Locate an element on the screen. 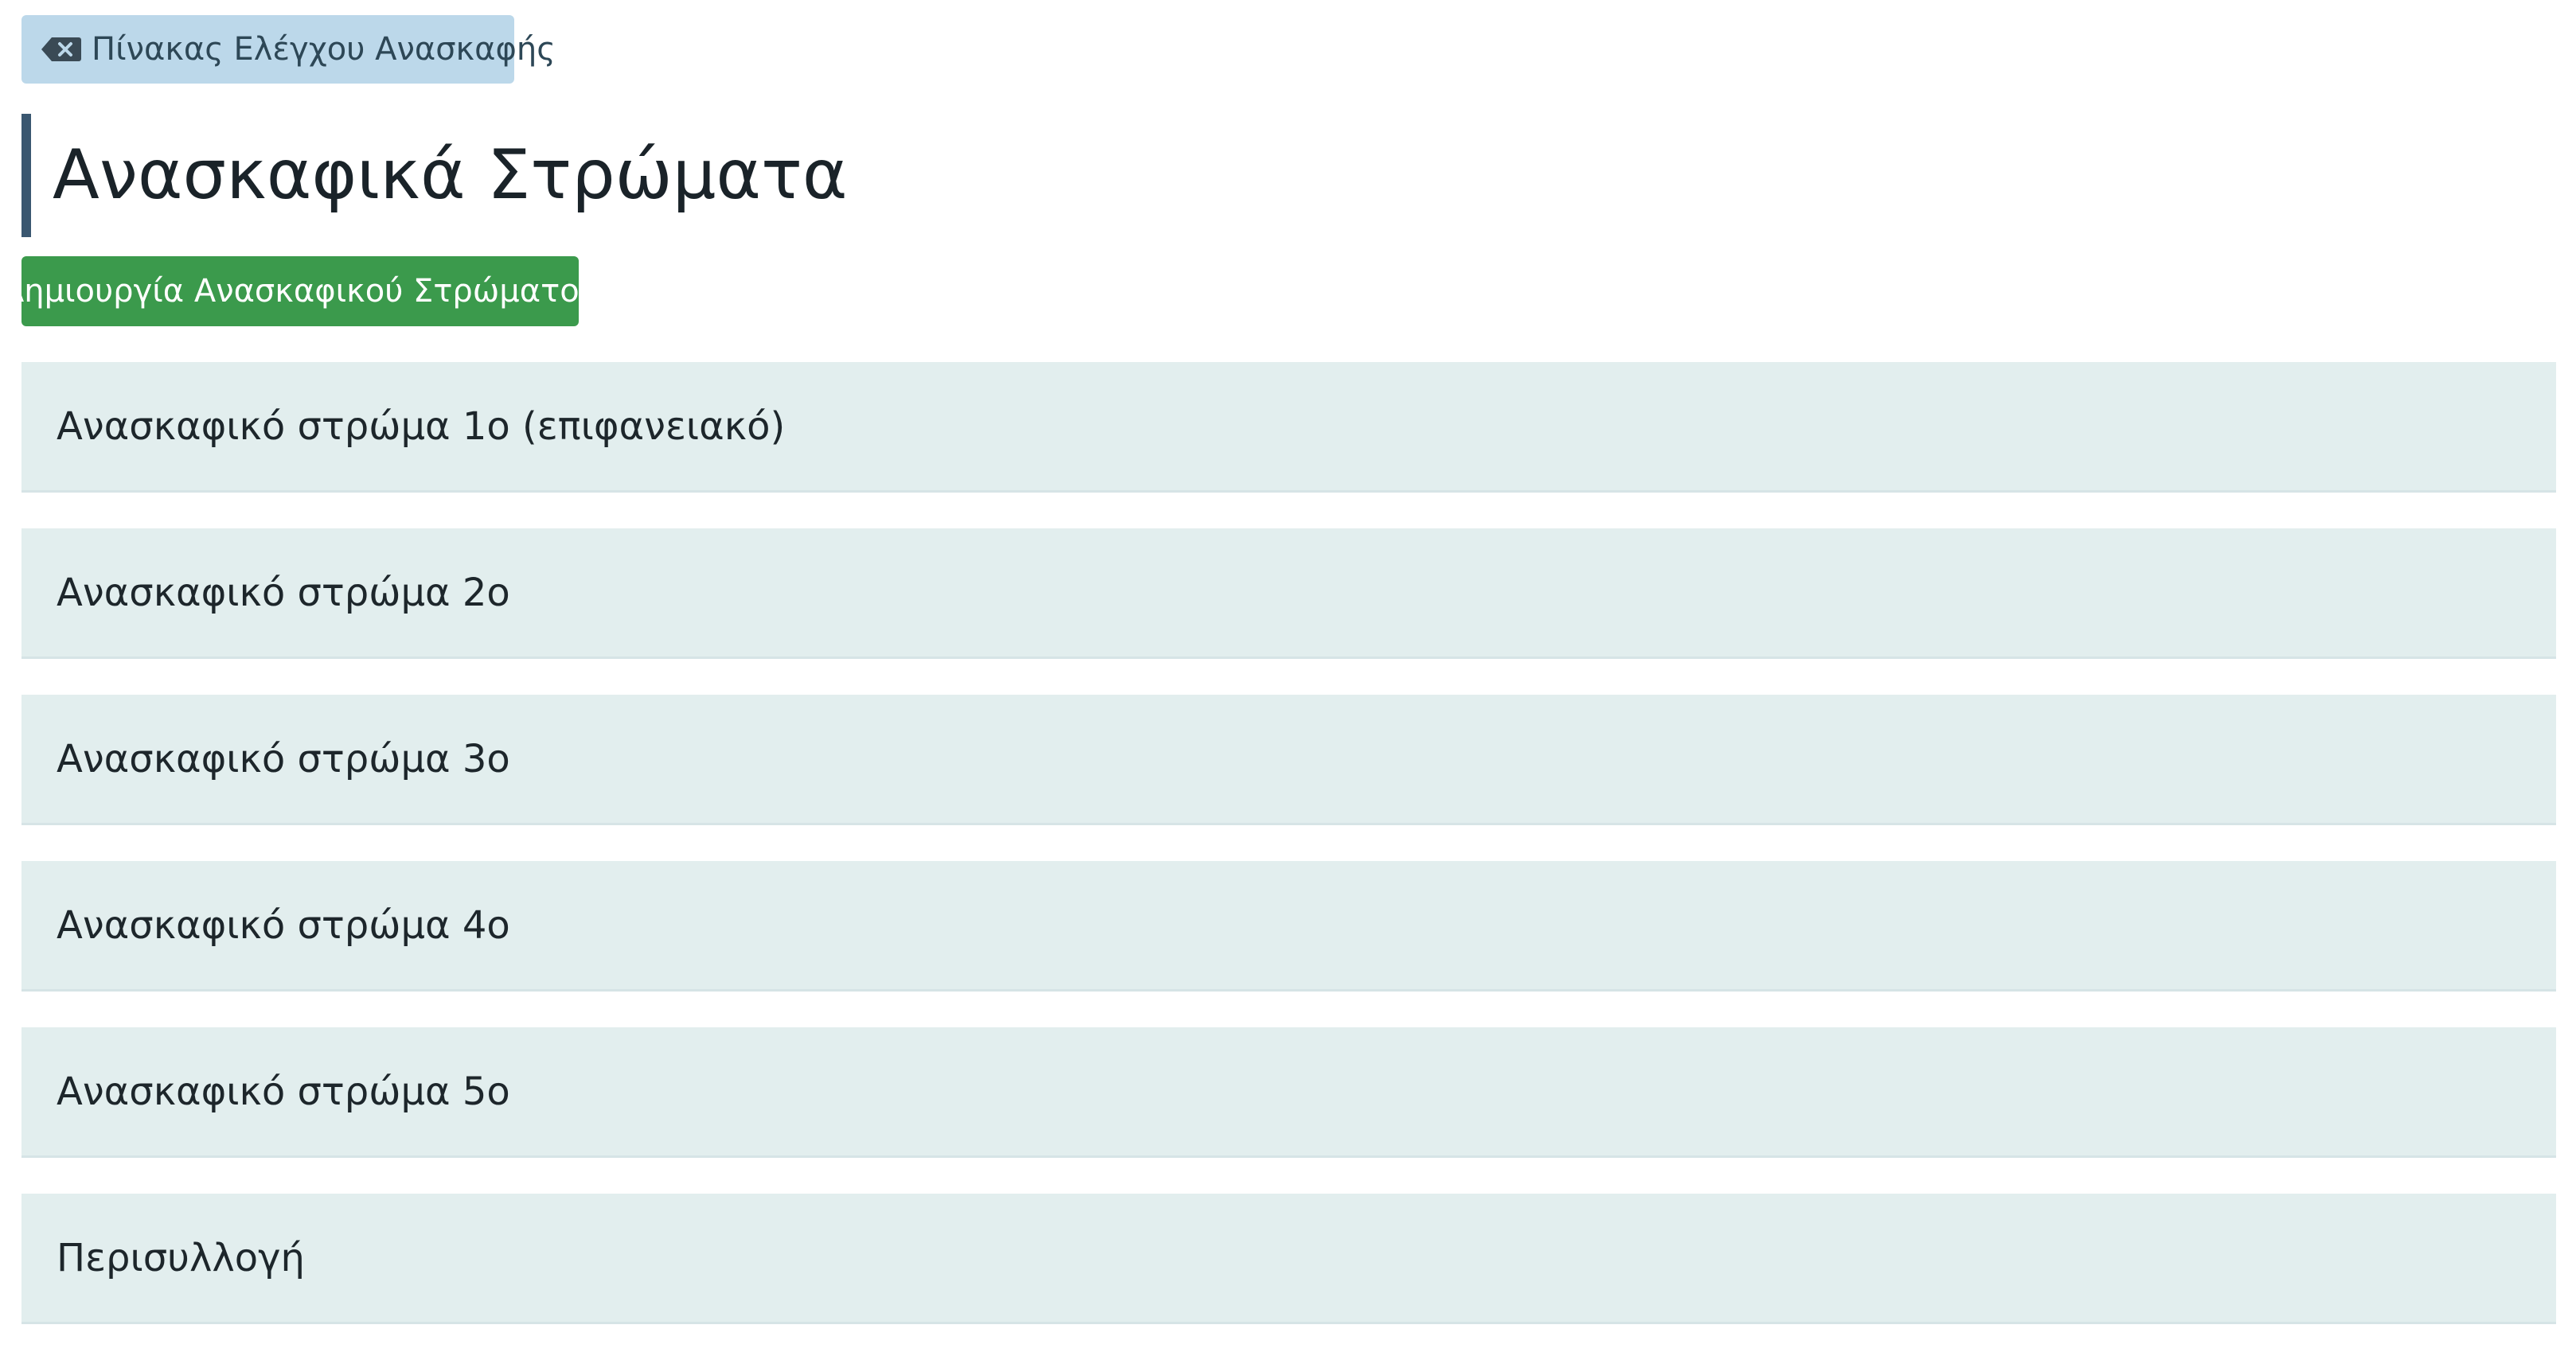 This screenshot has width=2576, height=1352. list-item-layer-1: Ανασκαφικό στρώμα 1ο (επιφανειακό) is located at coordinates (1288, 428).